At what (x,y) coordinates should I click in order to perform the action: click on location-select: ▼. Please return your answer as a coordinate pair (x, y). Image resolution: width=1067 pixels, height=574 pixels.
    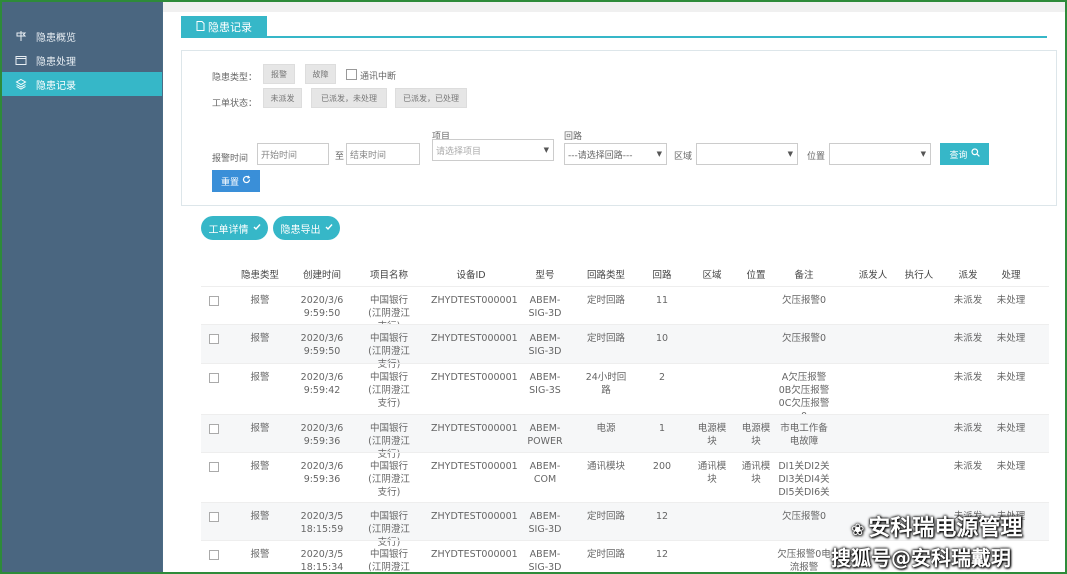
    Looking at the image, I should click on (880, 154).